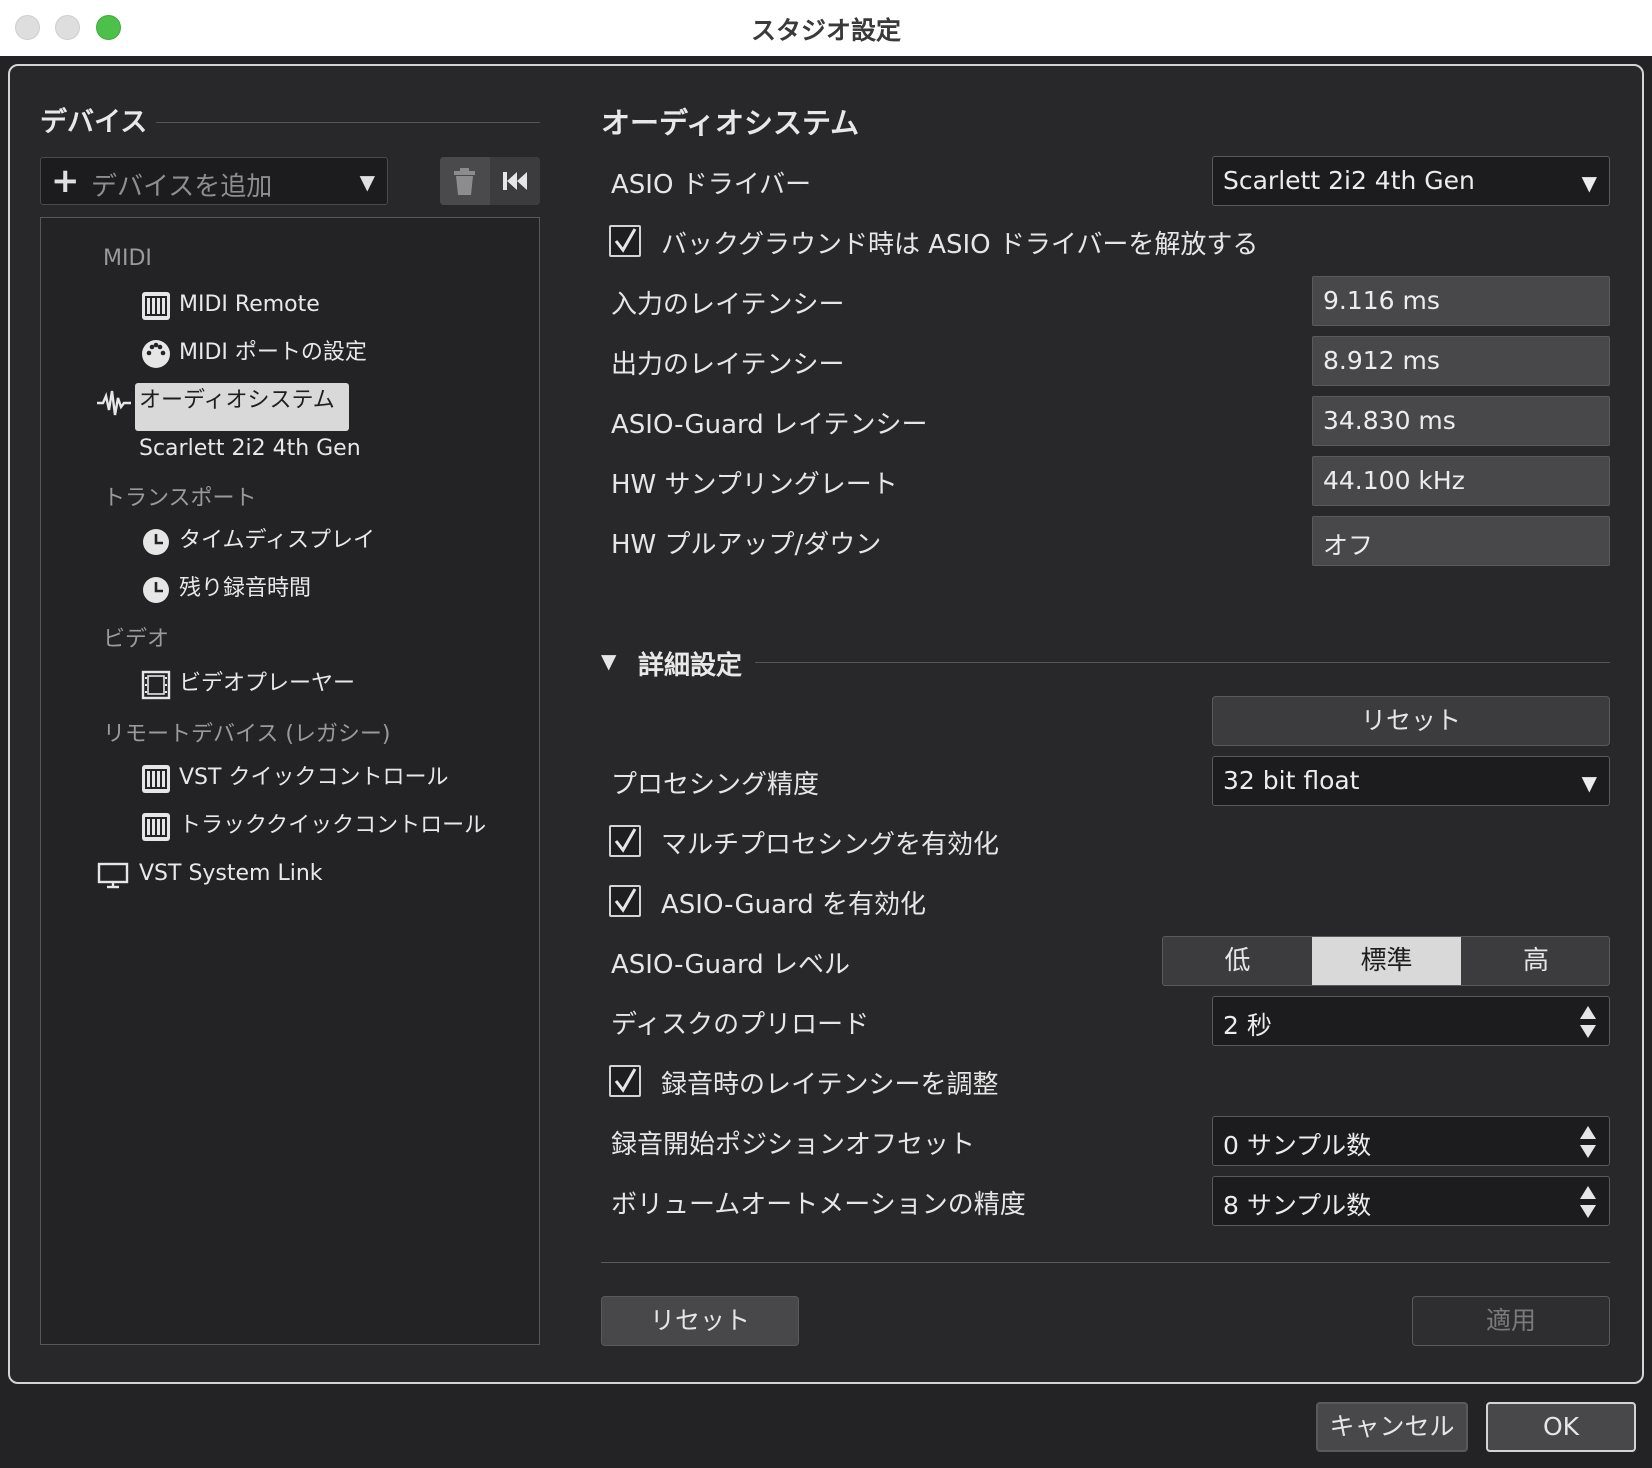 This screenshot has width=1652, height=1468. I want to click on ok-button: OK, so click(1561, 1427).